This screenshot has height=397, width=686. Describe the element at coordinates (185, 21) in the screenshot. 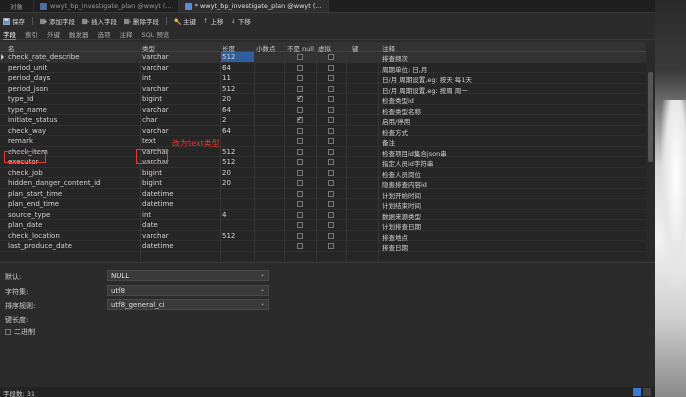

I see `primary-key-button: 主键` at that location.